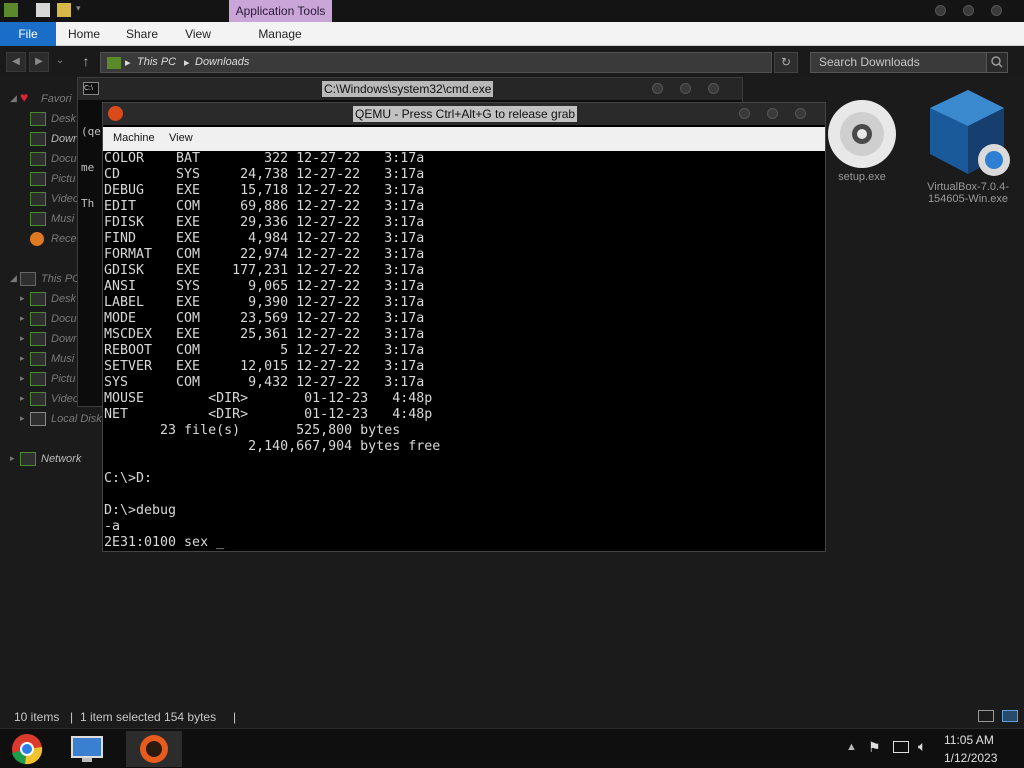 This screenshot has height=768, width=1024. What do you see at coordinates (28, 34) in the screenshot?
I see `file-tab: File` at bounding box center [28, 34].